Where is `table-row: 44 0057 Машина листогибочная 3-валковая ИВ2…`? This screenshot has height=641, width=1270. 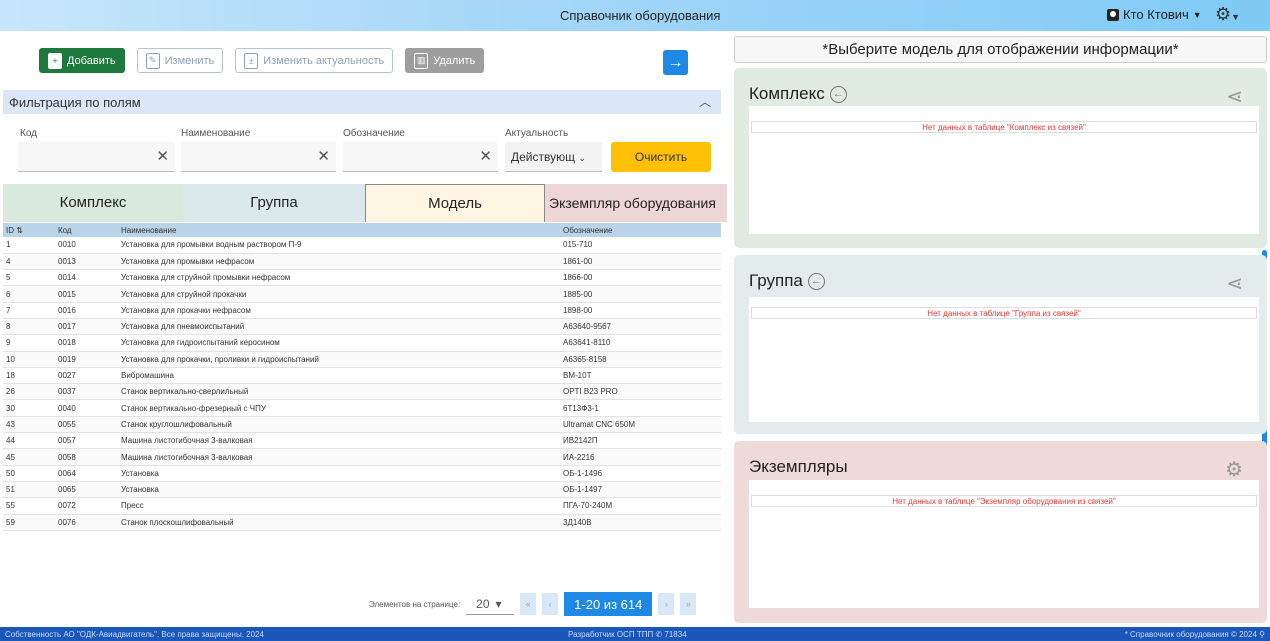 table-row: 44 0057 Машина листогибочная 3-валковая ИВ2… is located at coordinates (362, 441).